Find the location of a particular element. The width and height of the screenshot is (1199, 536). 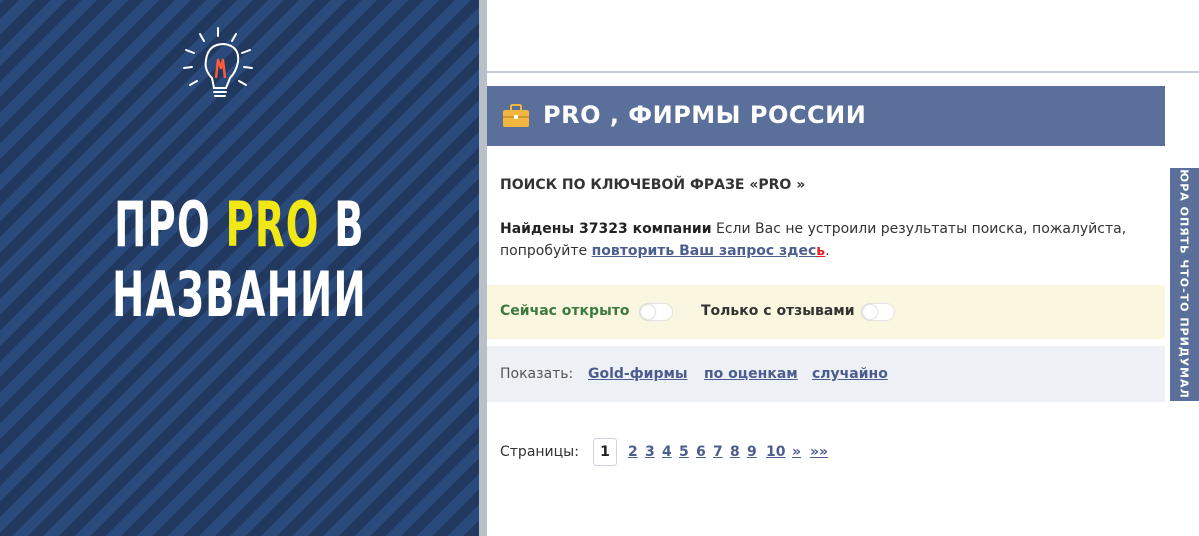

lightbulb-icon is located at coordinates (218, 62).